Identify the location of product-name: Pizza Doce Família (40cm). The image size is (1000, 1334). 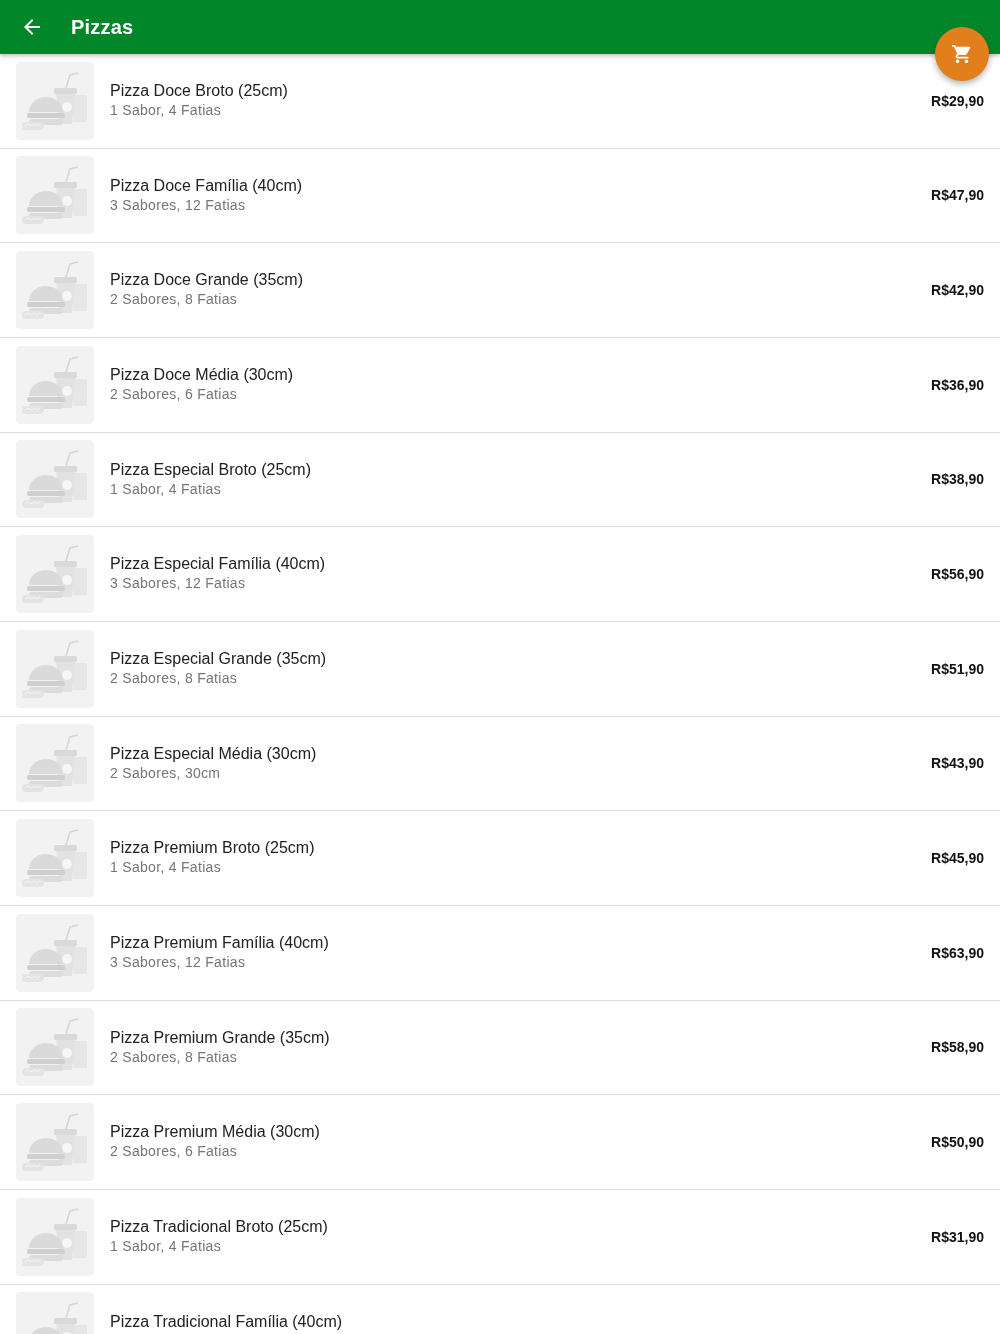
(206, 185).